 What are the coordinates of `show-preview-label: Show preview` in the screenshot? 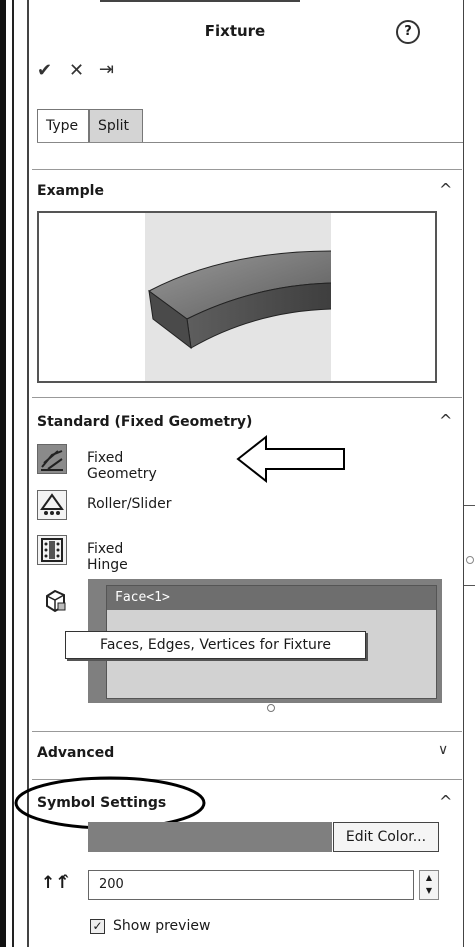 It's located at (162, 926).